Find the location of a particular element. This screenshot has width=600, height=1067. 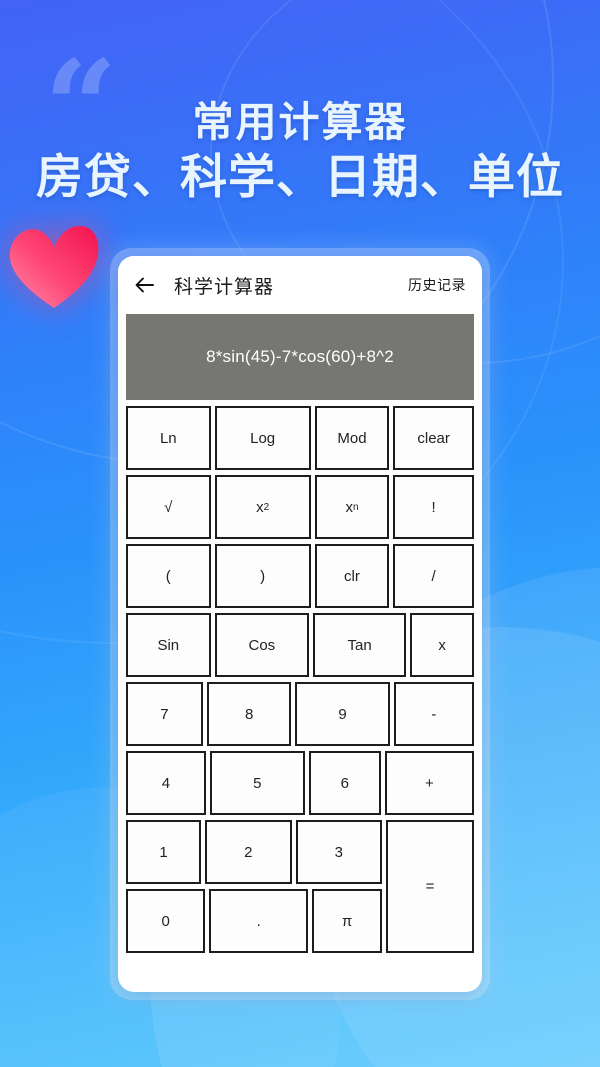

key-: π is located at coordinates (347, 921).